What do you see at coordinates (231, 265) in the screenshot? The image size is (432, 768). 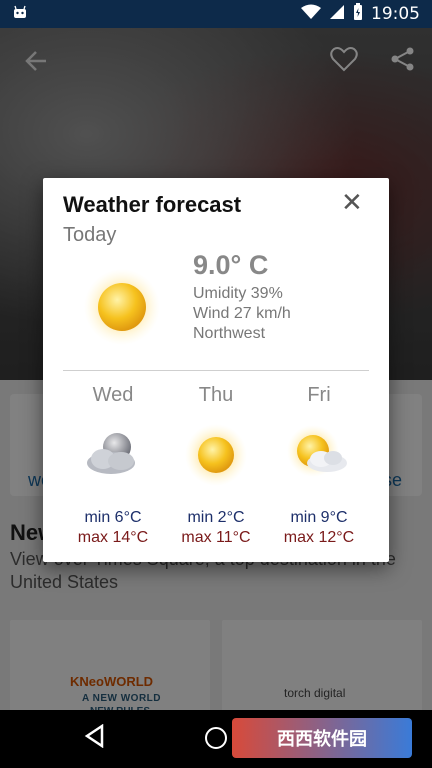 I see `current-temperature: 9.0° C` at bounding box center [231, 265].